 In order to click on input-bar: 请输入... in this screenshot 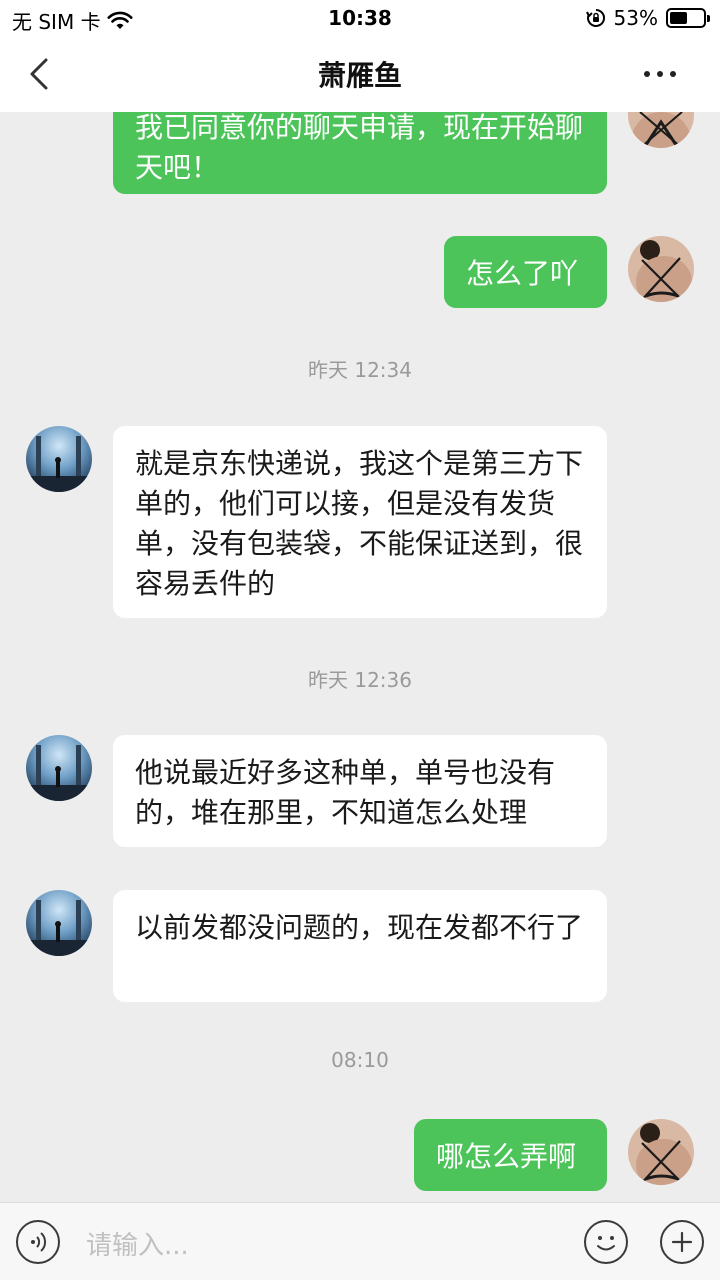, I will do `click(360, 1241)`.